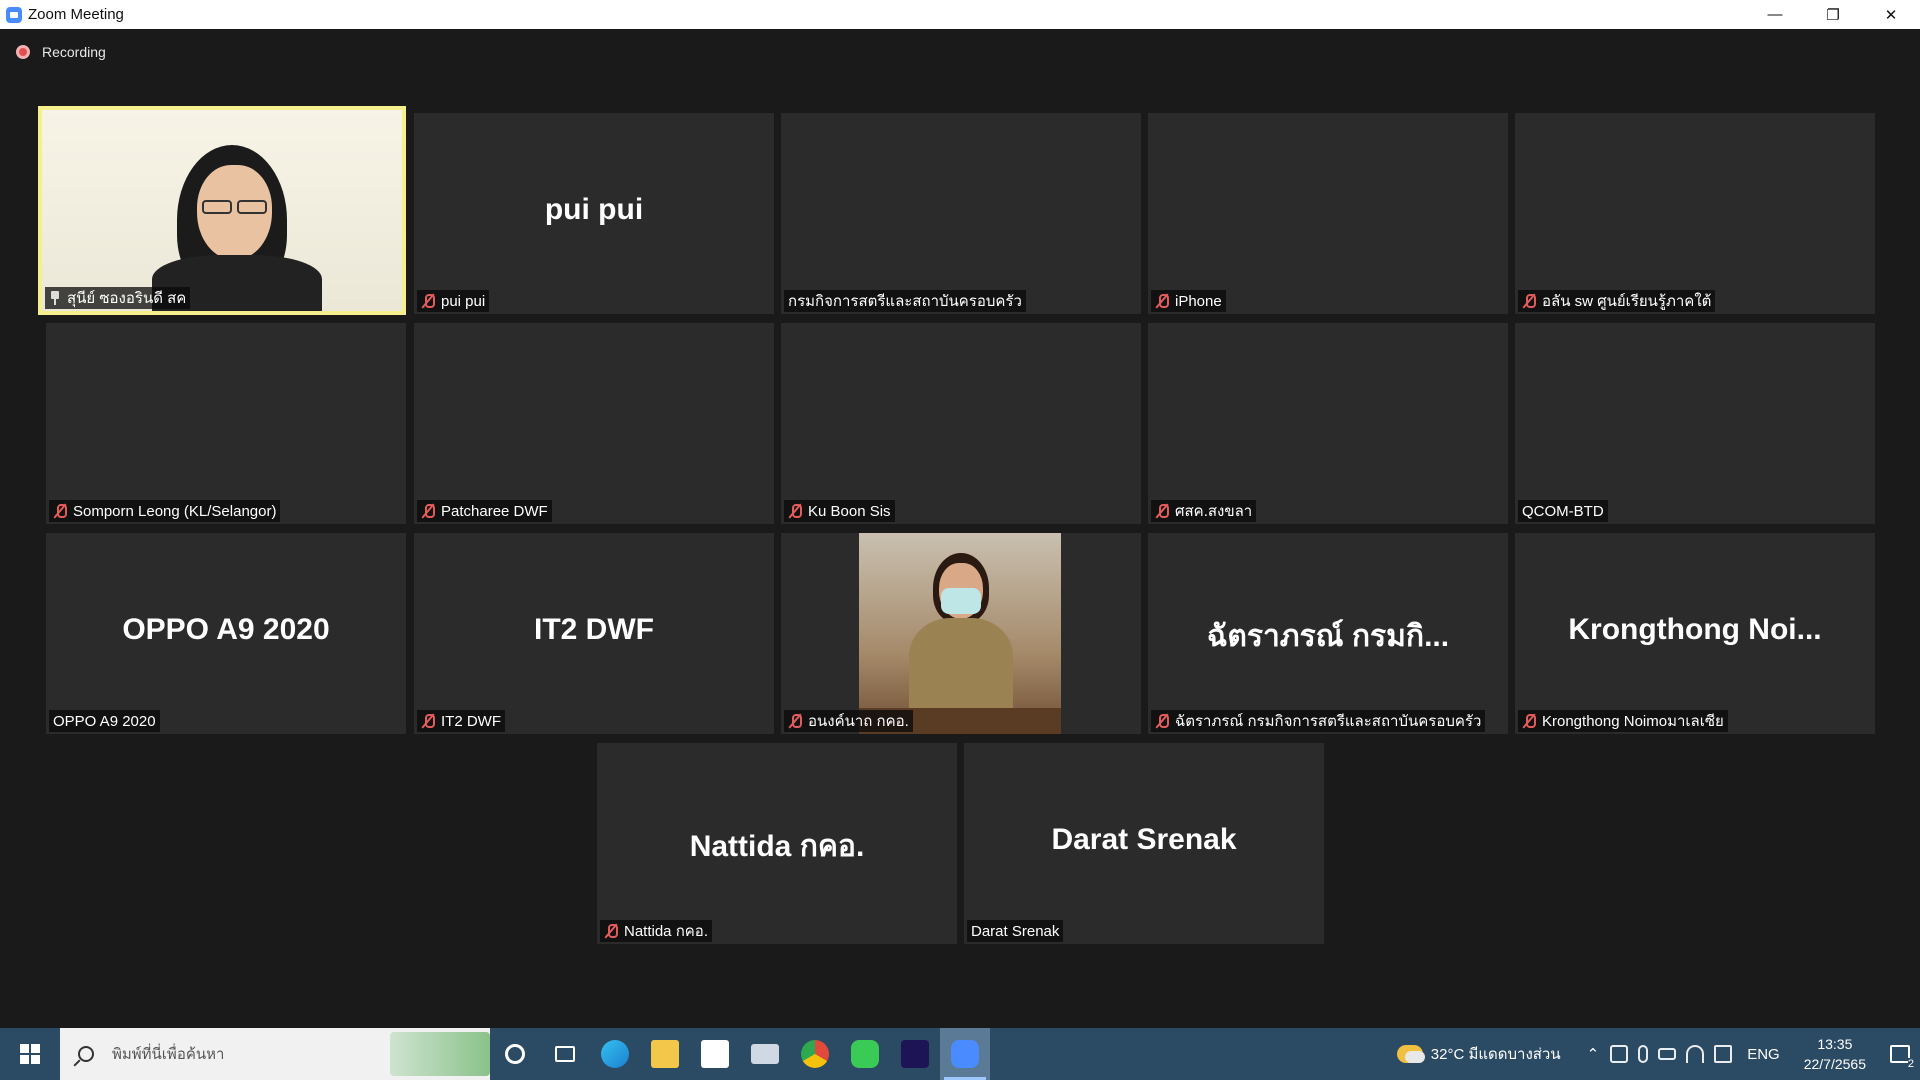  What do you see at coordinates (515, 1054) in the screenshot?
I see `cortana-icon` at bounding box center [515, 1054].